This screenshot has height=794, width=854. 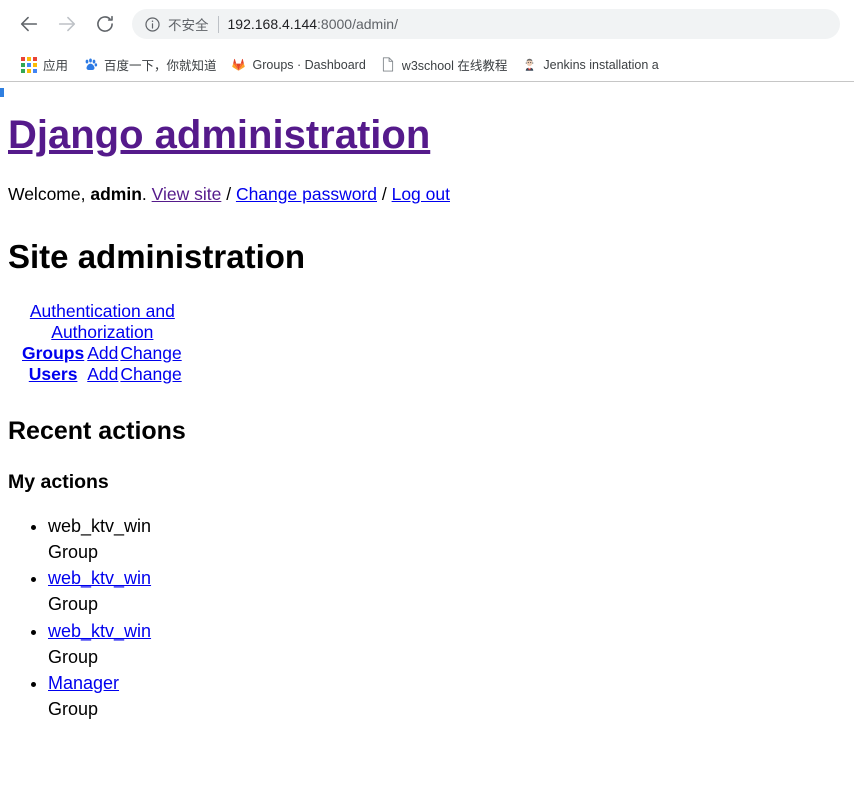 I want to click on page-title: Django administration, so click(x=427, y=135).